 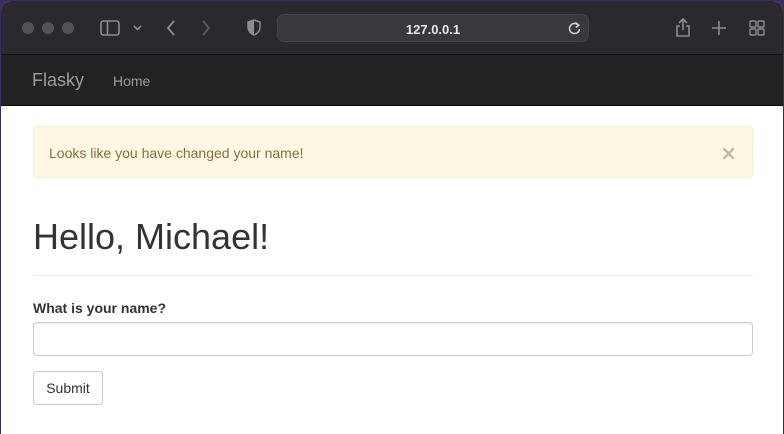 I want to click on tab-overview-icon, so click(x=757, y=28).